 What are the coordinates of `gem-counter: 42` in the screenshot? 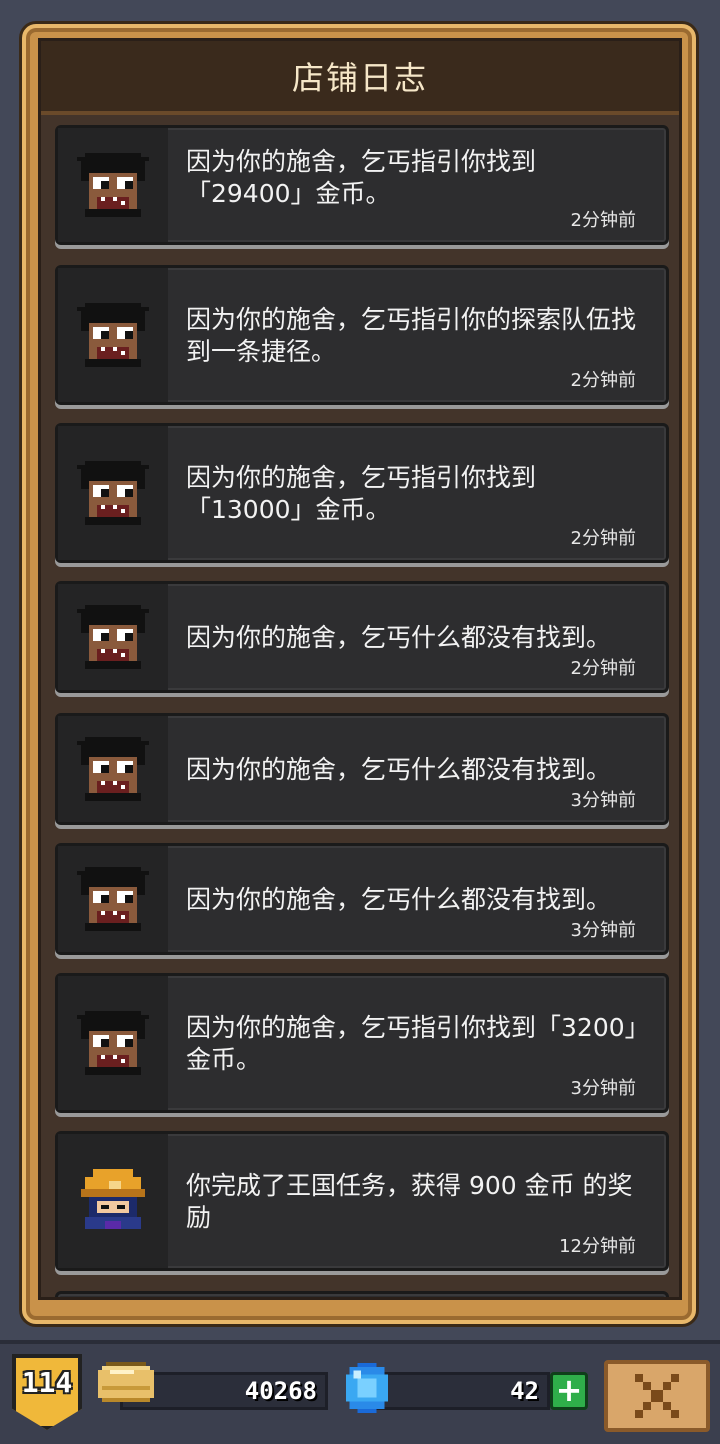 It's located at (458, 1391).